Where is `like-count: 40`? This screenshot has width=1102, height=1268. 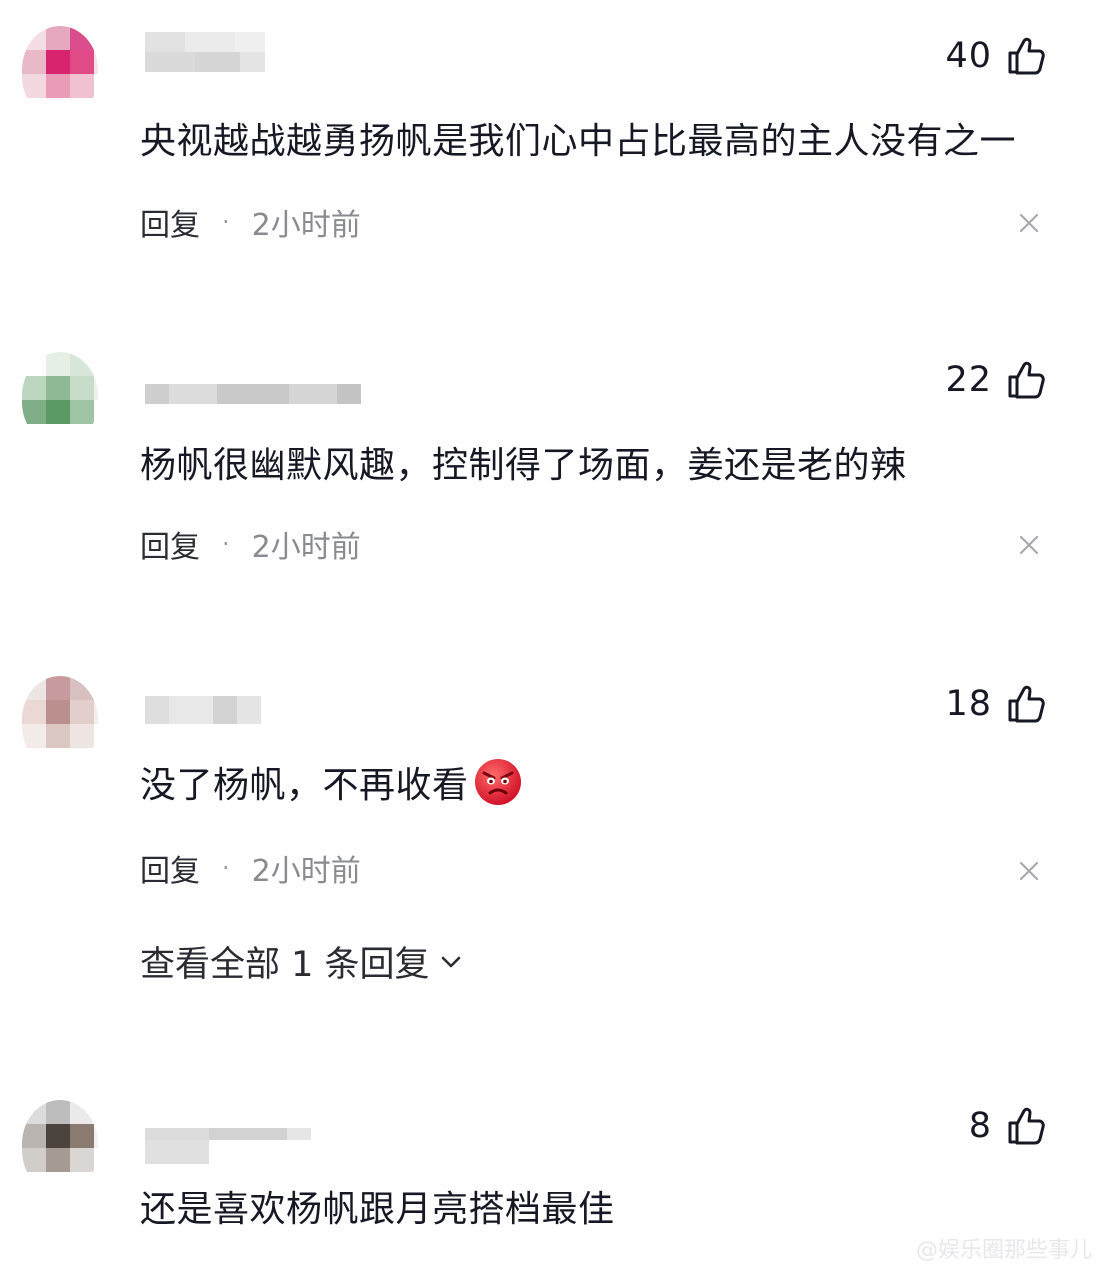
like-count: 40 is located at coordinates (968, 56).